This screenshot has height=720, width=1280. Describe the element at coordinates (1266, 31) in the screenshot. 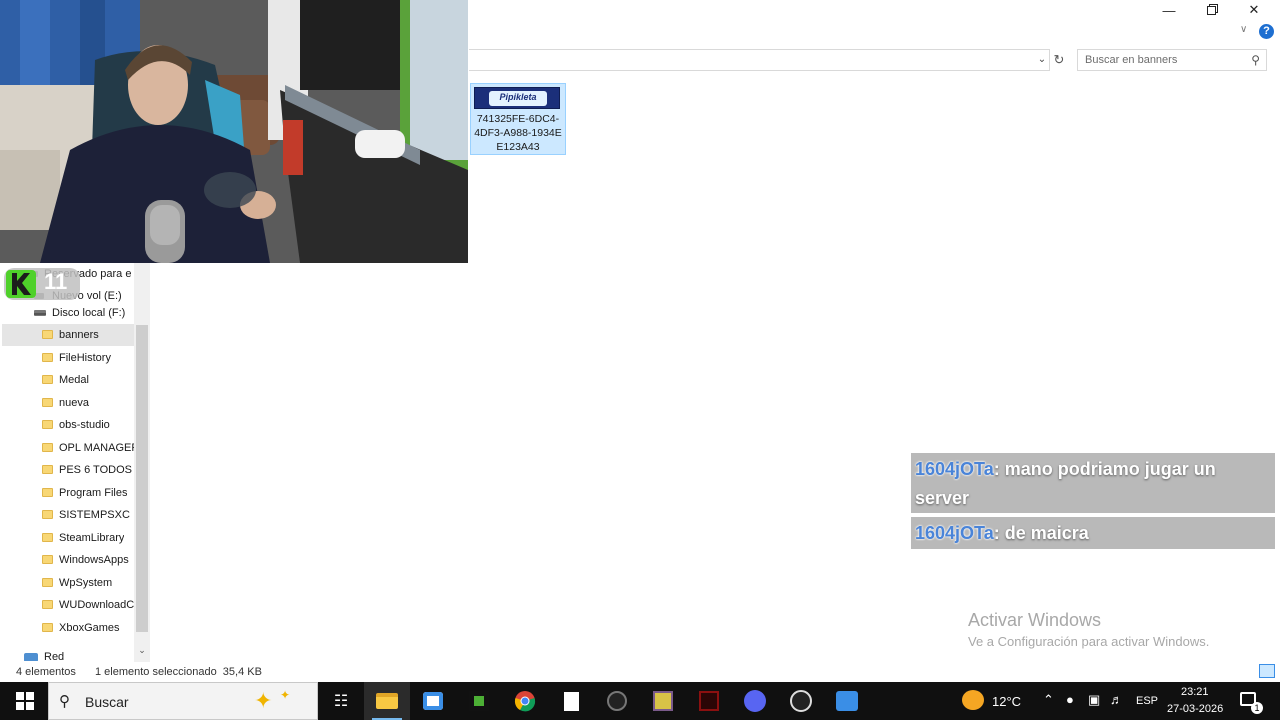

I see `help-button: ?` at that location.